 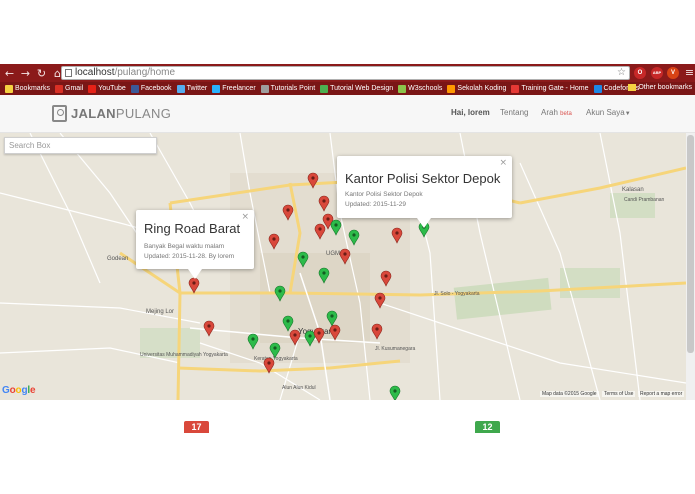 What do you see at coordinates (640, 73) in the screenshot?
I see `opera-icon: O` at bounding box center [640, 73].